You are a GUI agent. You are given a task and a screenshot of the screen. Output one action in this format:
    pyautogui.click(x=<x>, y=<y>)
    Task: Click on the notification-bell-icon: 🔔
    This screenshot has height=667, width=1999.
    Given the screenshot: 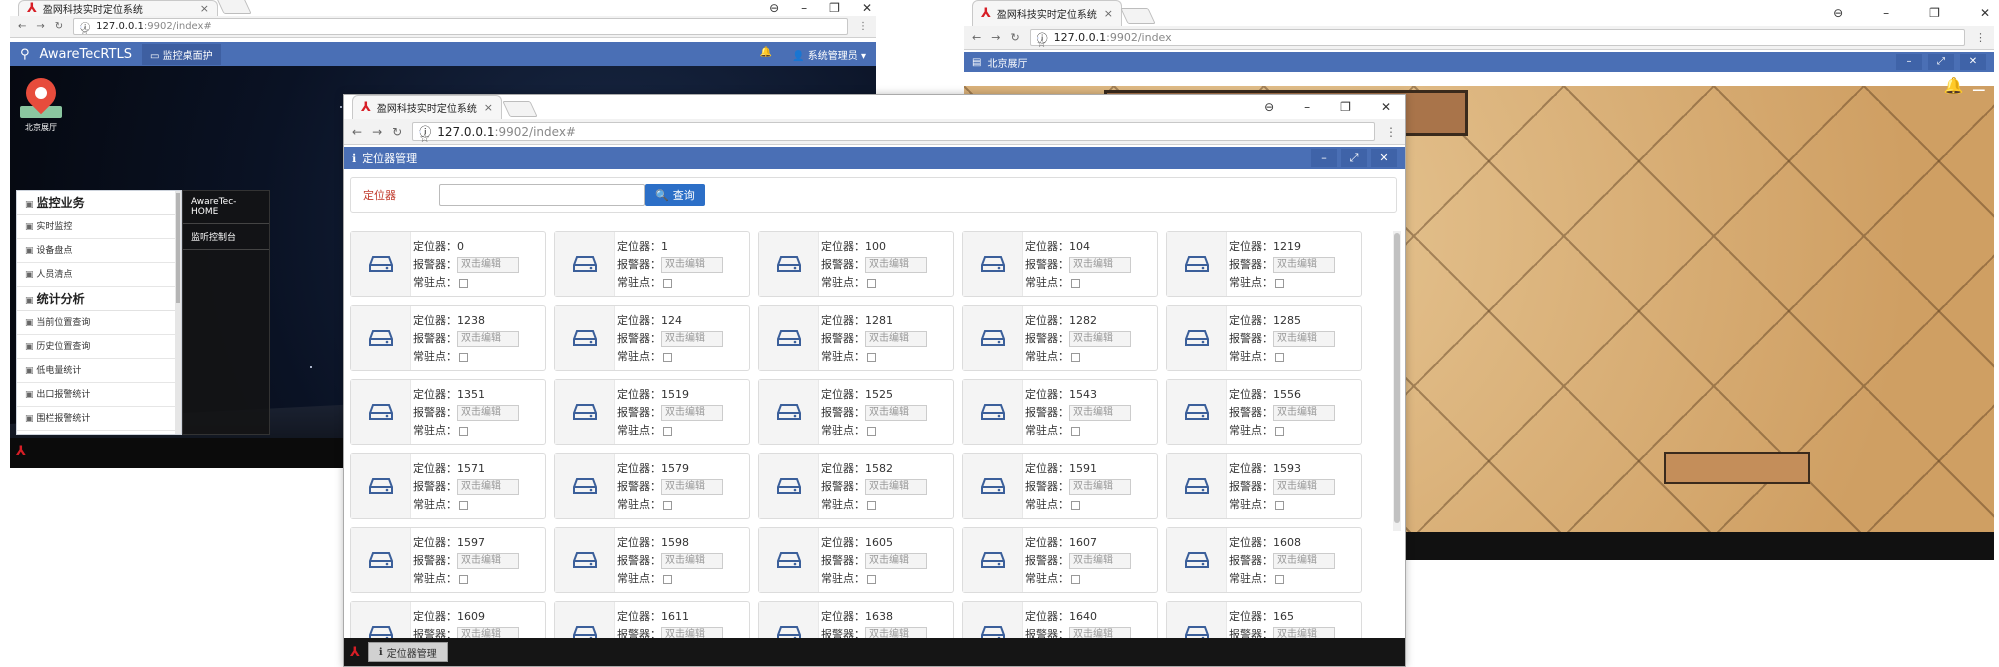 What is the action you would take?
    pyautogui.click(x=766, y=54)
    